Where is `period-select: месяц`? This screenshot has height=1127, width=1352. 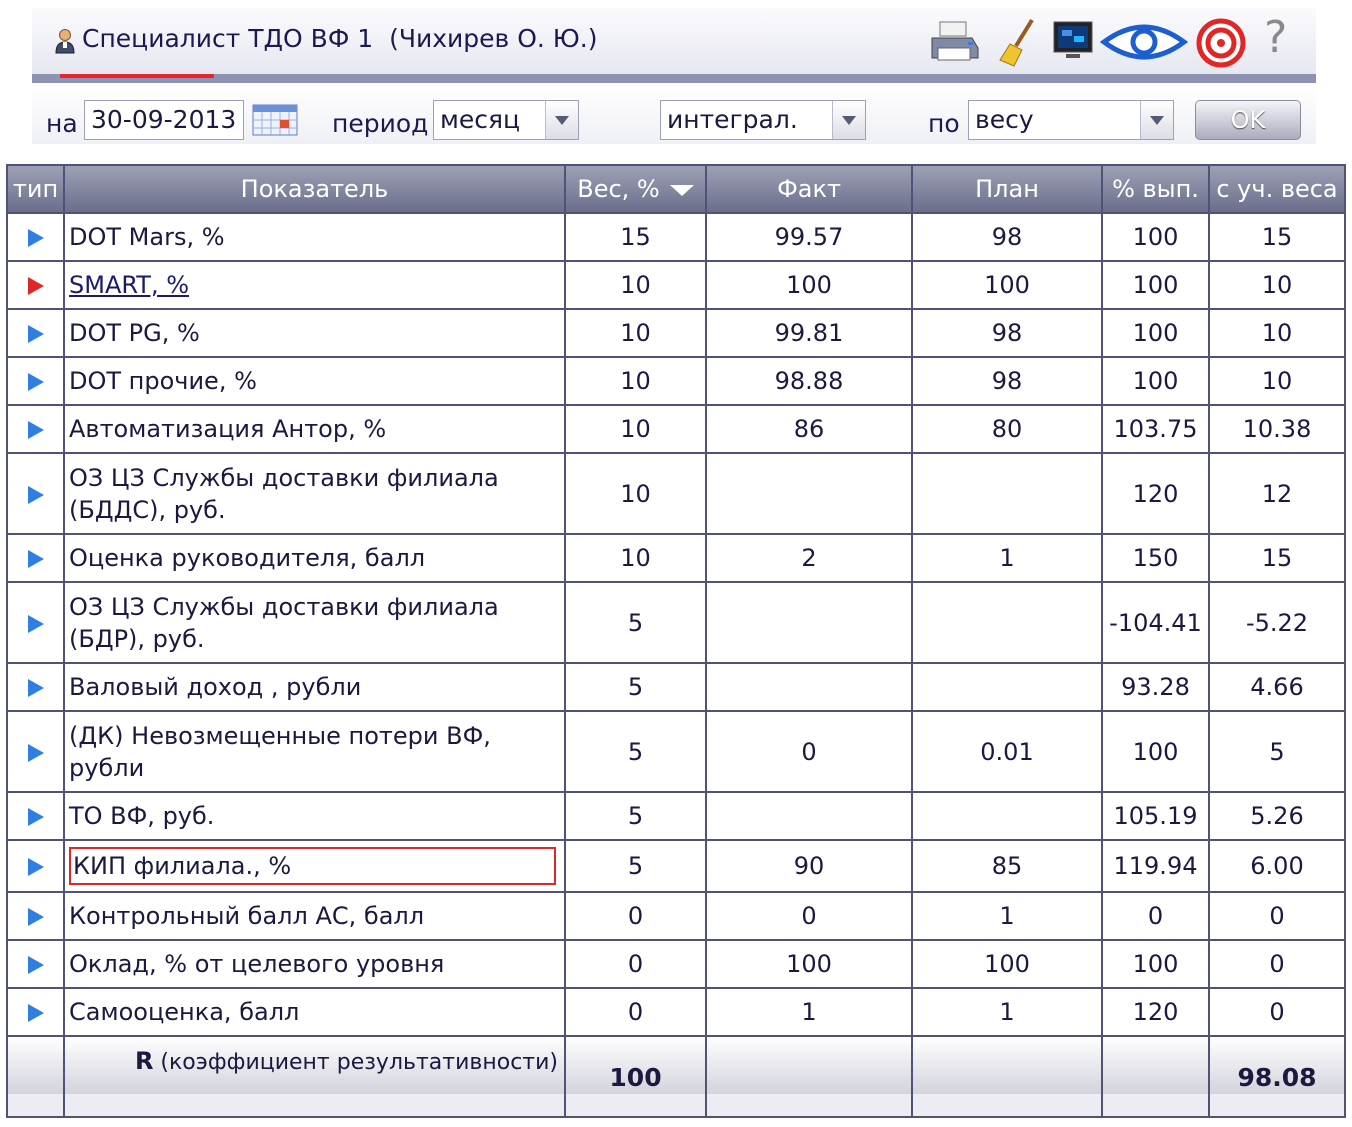
period-select: месяц is located at coordinates (506, 120).